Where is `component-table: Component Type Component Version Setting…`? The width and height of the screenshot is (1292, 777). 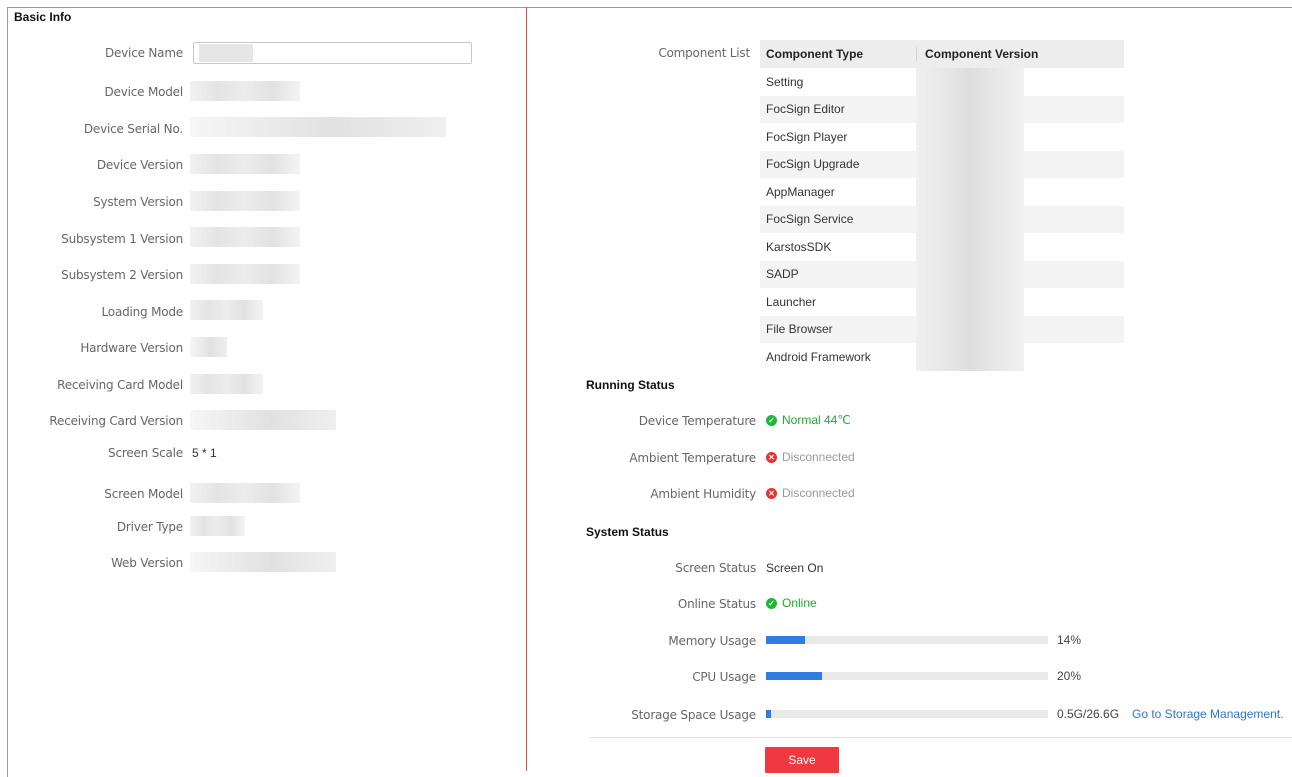
component-table: Component Type Component Version Setting… is located at coordinates (942, 205).